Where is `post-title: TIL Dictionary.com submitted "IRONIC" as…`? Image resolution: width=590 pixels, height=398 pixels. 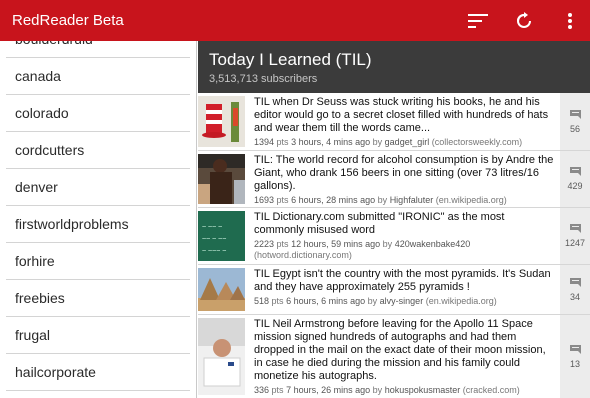 post-title: TIL Dictionary.com submitted "IRONIC" as… is located at coordinates (405, 224).